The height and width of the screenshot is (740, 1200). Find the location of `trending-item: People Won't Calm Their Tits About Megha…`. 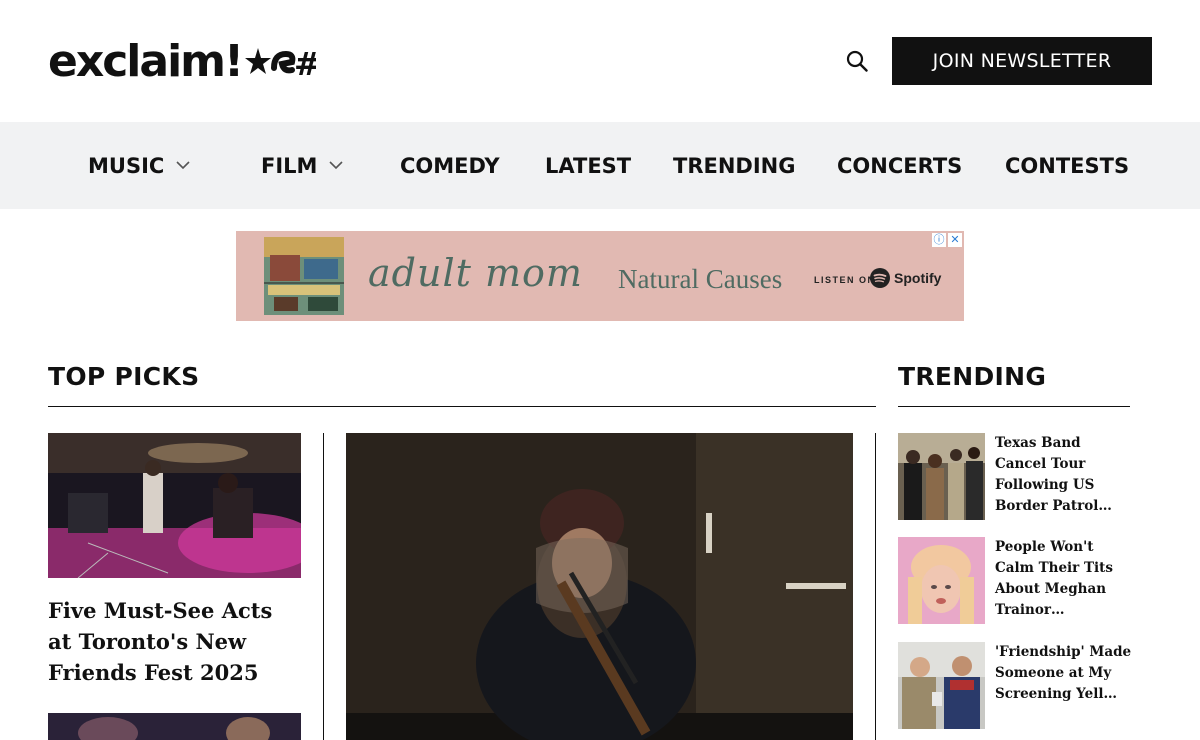

trending-item: People Won't Calm Their Tits About Megha… is located at coordinates (1018, 581).